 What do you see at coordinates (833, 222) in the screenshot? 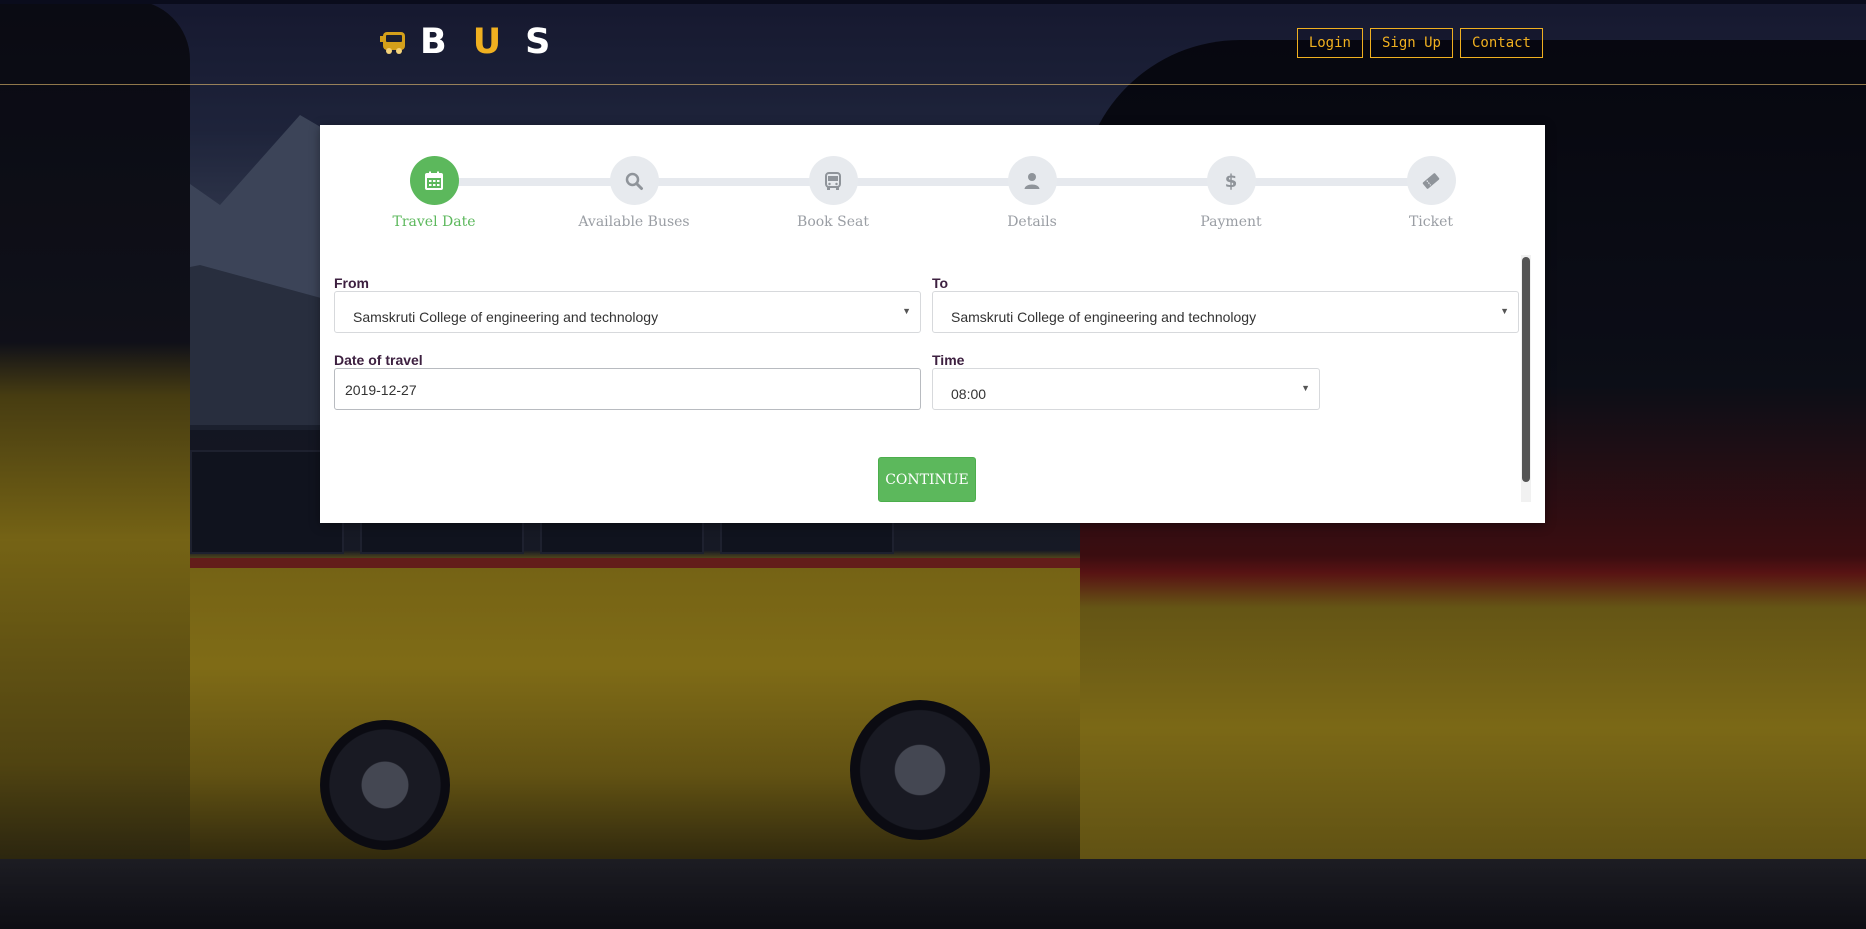
I see `step-label: Book Seat` at bounding box center [833, 222].